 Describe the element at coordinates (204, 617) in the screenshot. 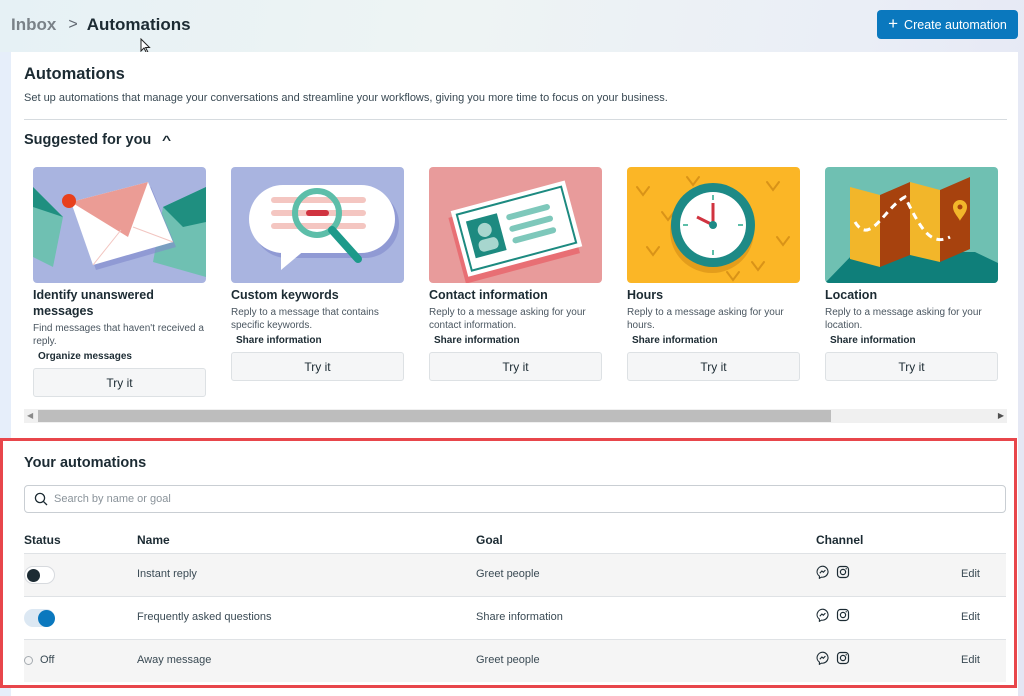

I see `automation-name: Frequently asked questions` at that location.